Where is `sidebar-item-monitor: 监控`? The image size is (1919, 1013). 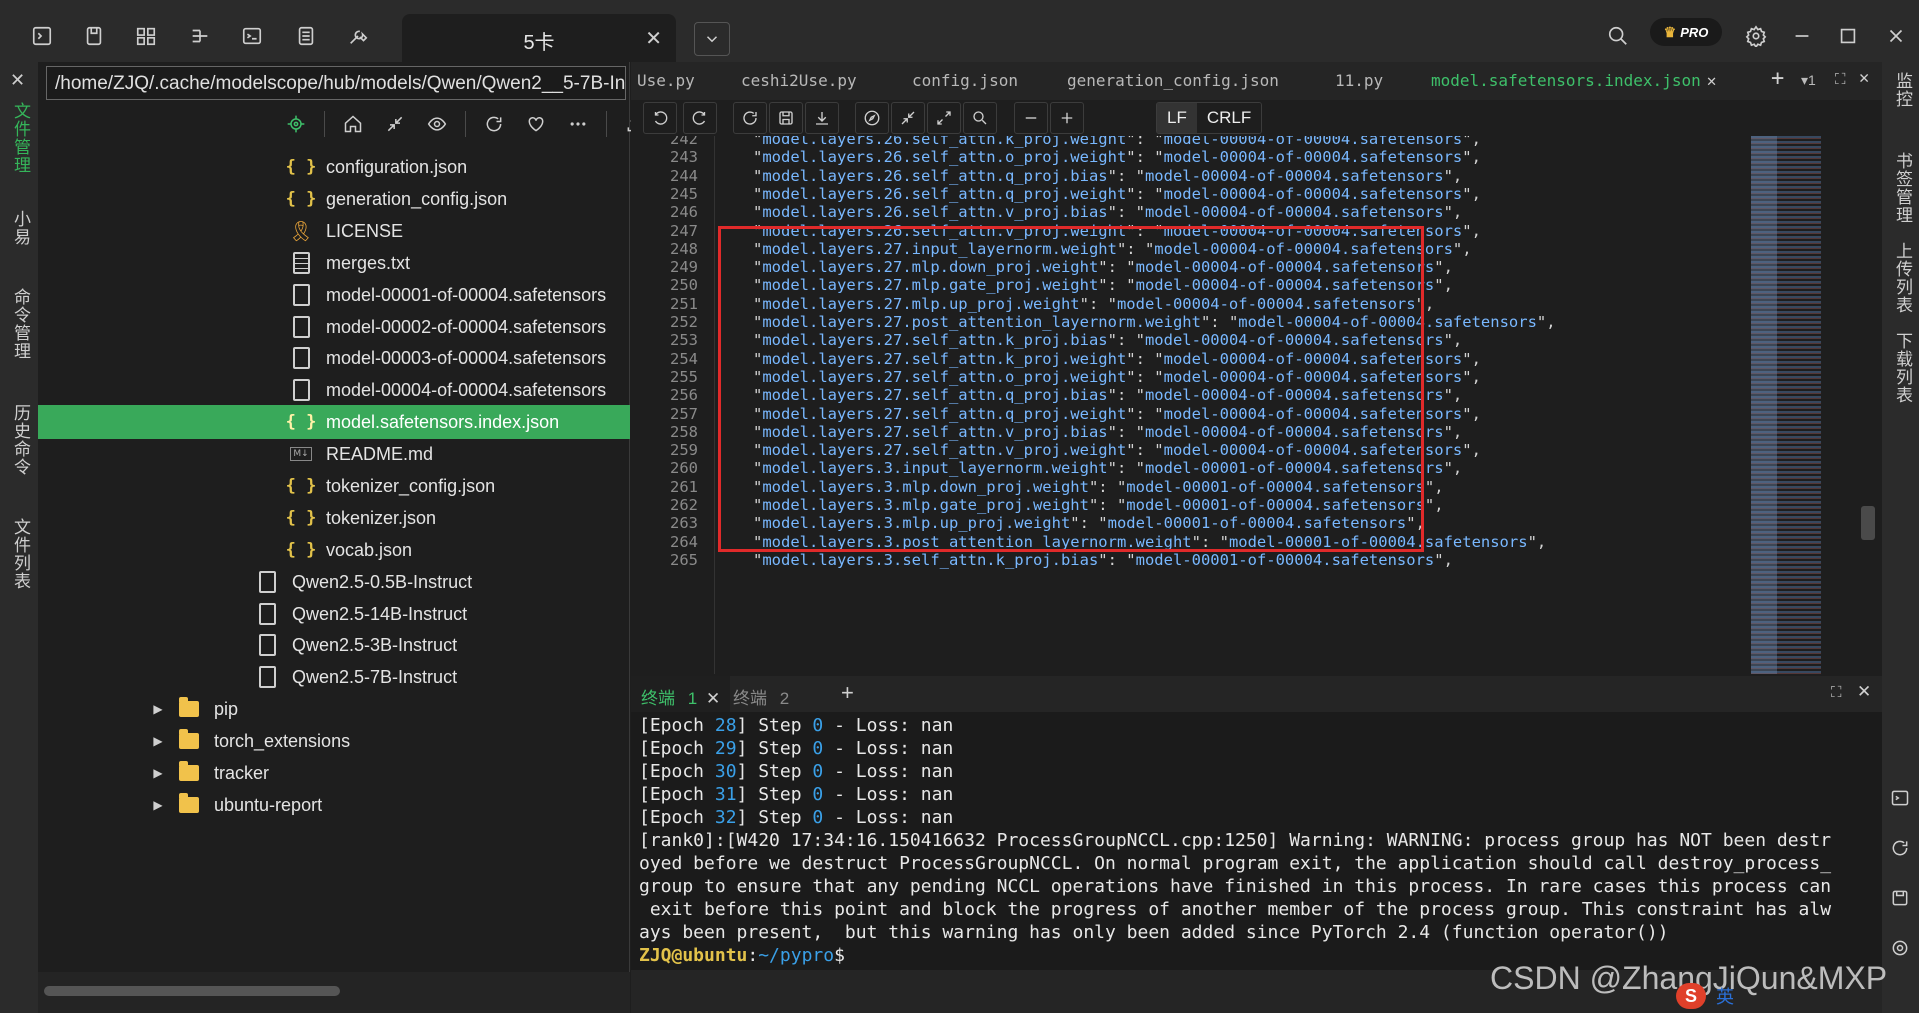
sidebar-item-monitor: 监控 is located at coordinates (1902, 90).